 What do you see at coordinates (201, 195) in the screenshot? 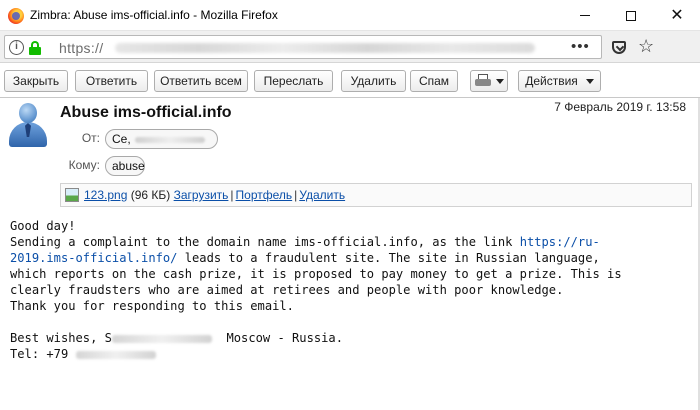
I see `attachment-download-link: Загрузить` at bounding box center [201, 195].